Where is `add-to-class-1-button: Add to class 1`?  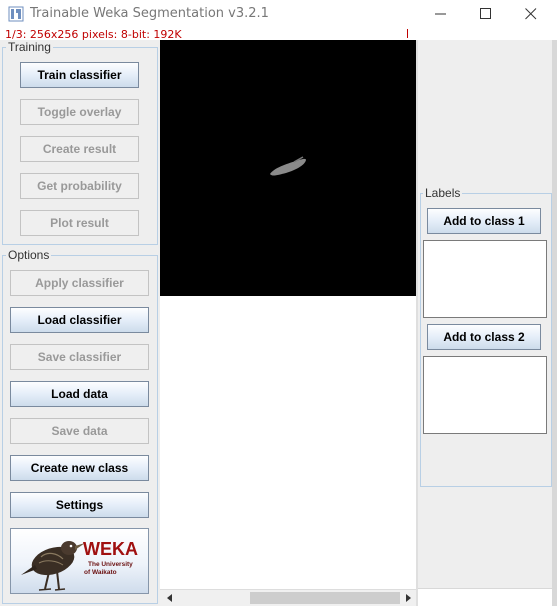
add-to-class-1-button: Add to class 1 is located at coordinates (484, 221).